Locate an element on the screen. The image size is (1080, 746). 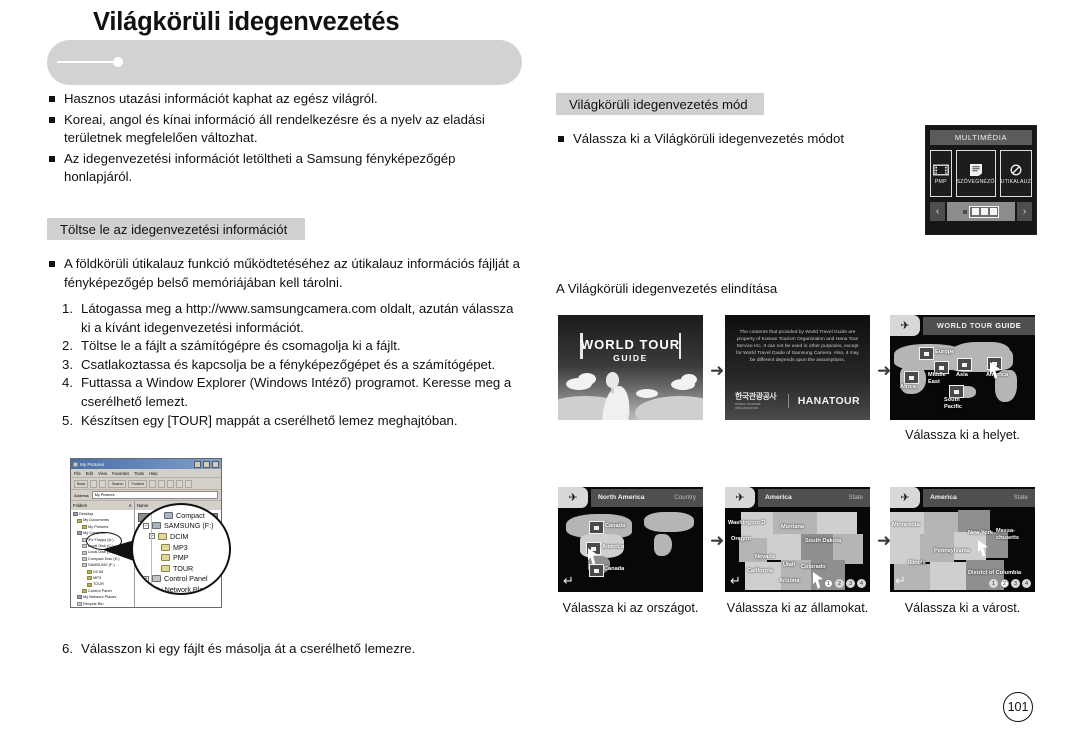
back-button: Back is located at coordinates (81, 483).